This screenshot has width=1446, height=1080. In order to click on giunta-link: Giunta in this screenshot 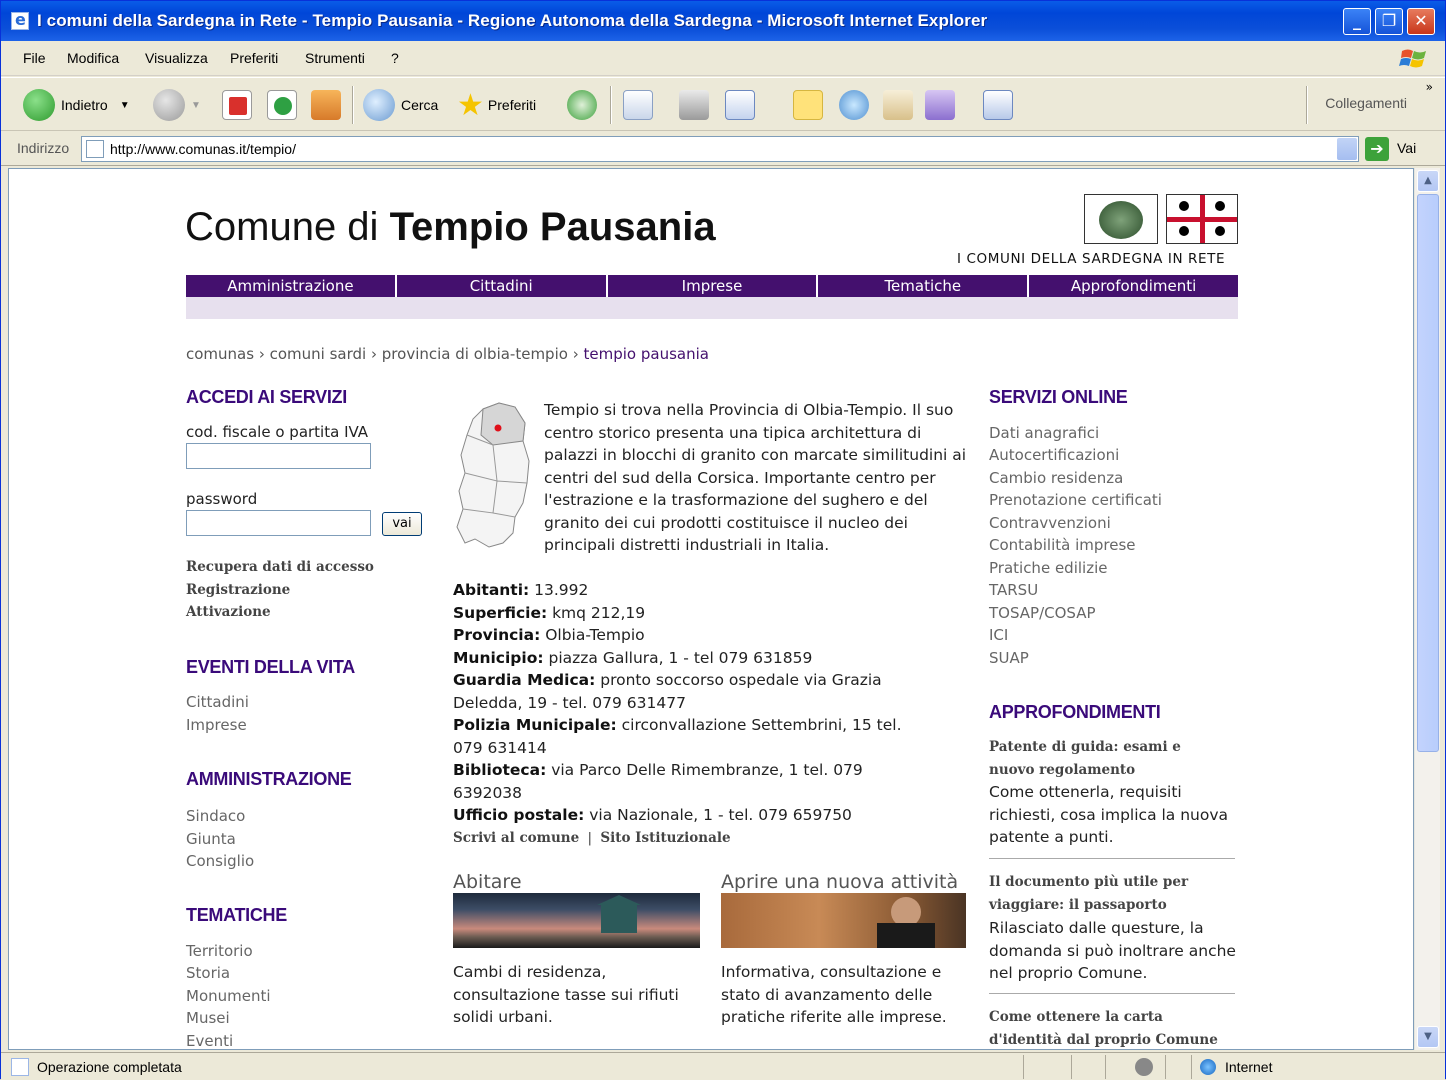, I will do `click(211, 839)`.